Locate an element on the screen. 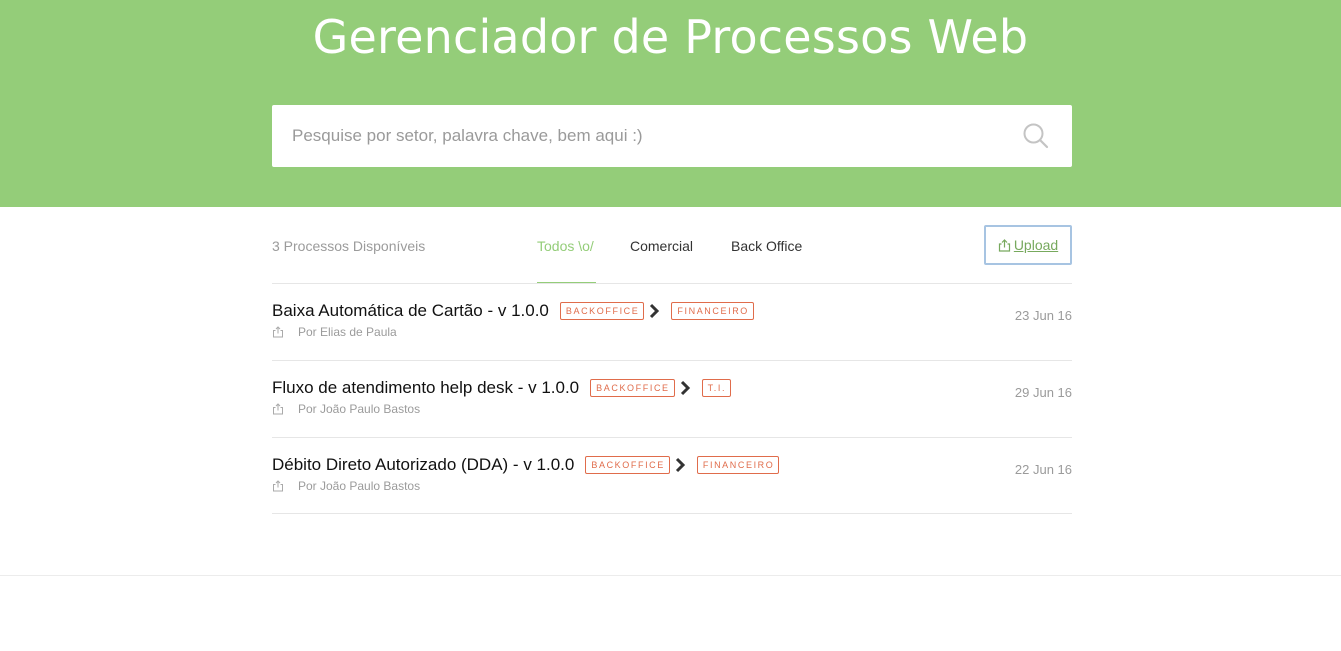  process-title: Baixa Automática de Cartão - v 1.0.0 is located at coordinates (410, 311).